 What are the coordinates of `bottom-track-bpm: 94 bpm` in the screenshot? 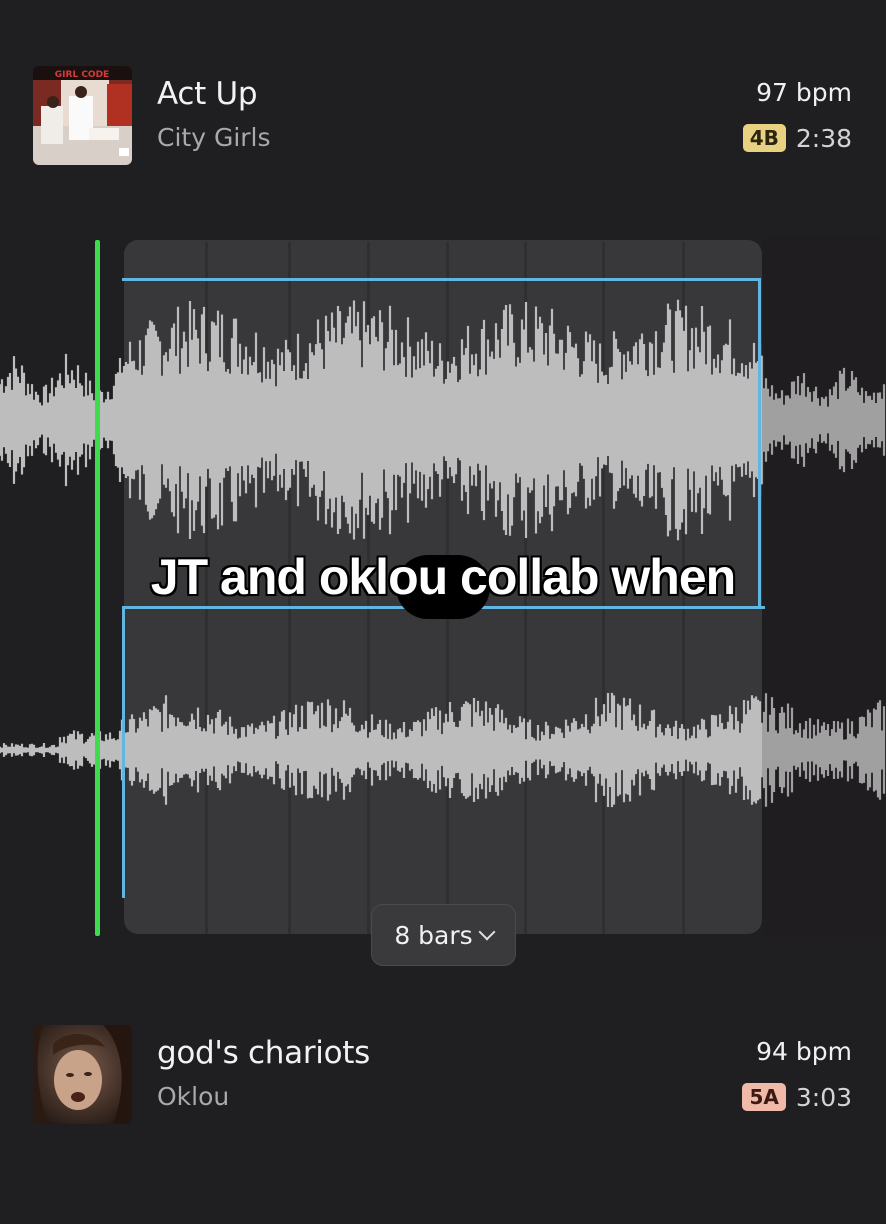 It's located at (804, 1051).